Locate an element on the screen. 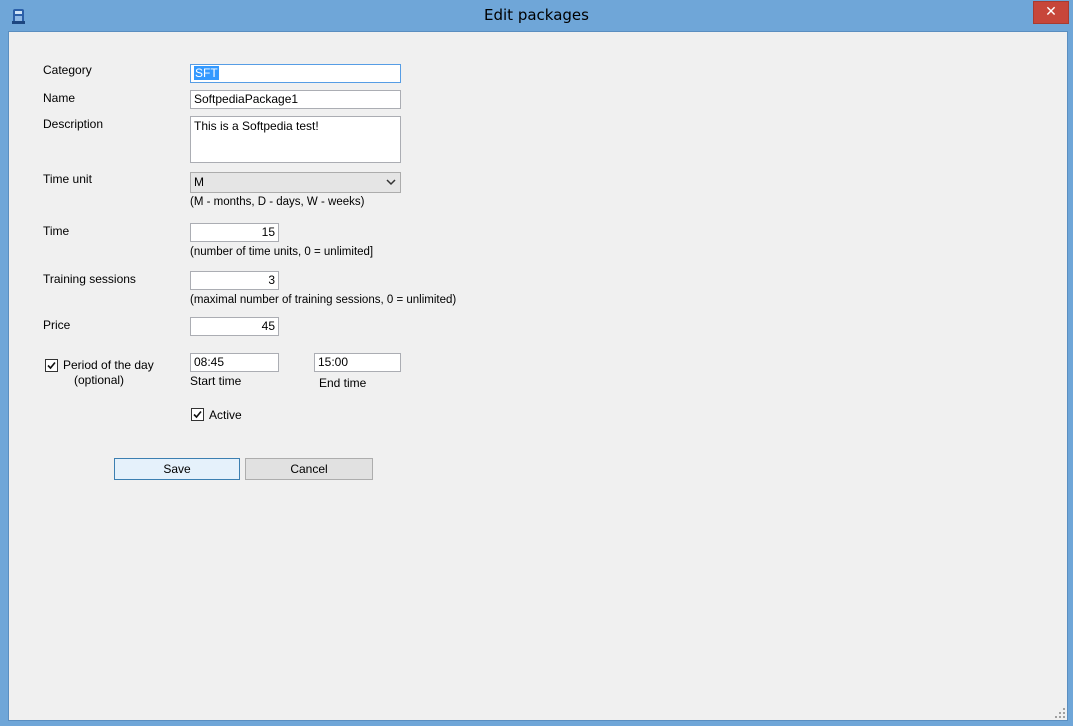 The image size is (1073, 726). time-unit-label: Time unit is located at coordinates (67, 179).